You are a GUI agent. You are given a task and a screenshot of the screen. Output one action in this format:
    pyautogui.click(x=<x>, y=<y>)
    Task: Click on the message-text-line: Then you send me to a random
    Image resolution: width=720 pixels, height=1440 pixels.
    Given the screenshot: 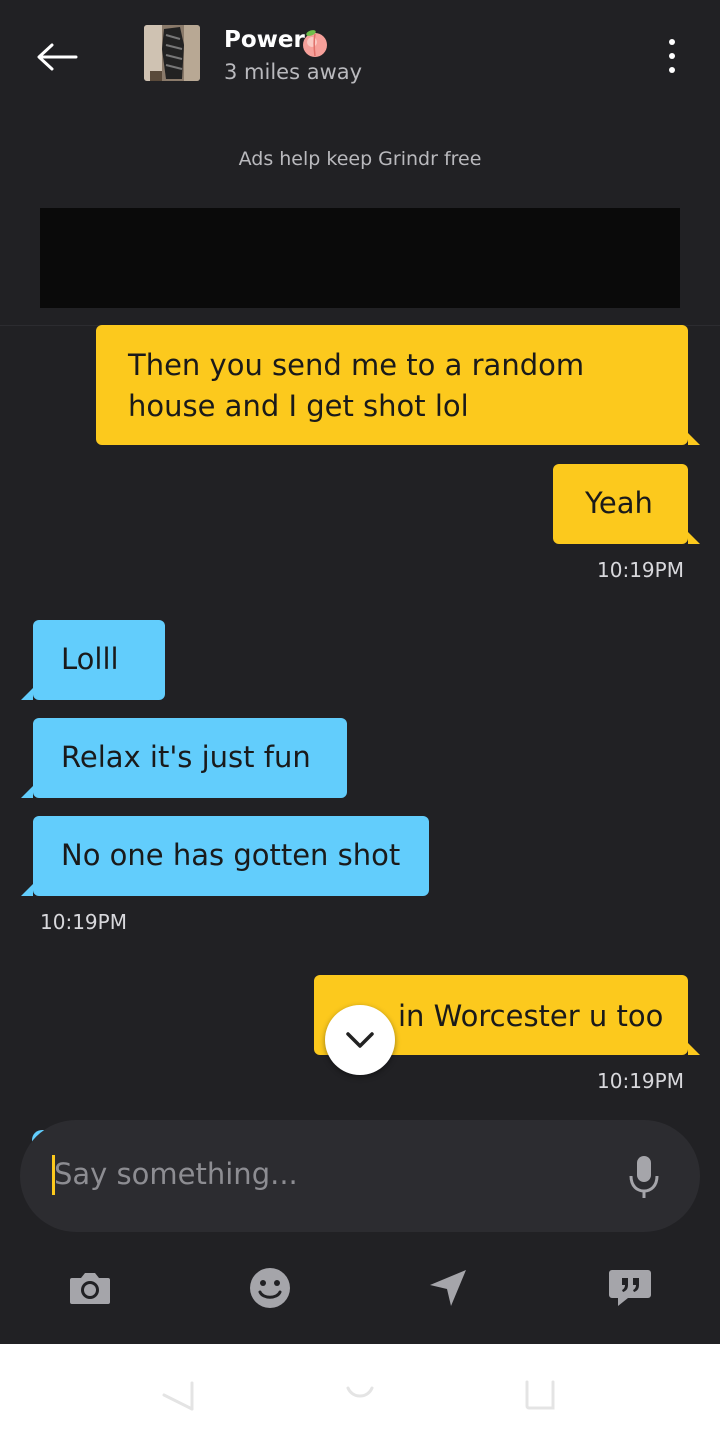 What is the action you would take?
    pyautogui.click(x=356, y=365)
    